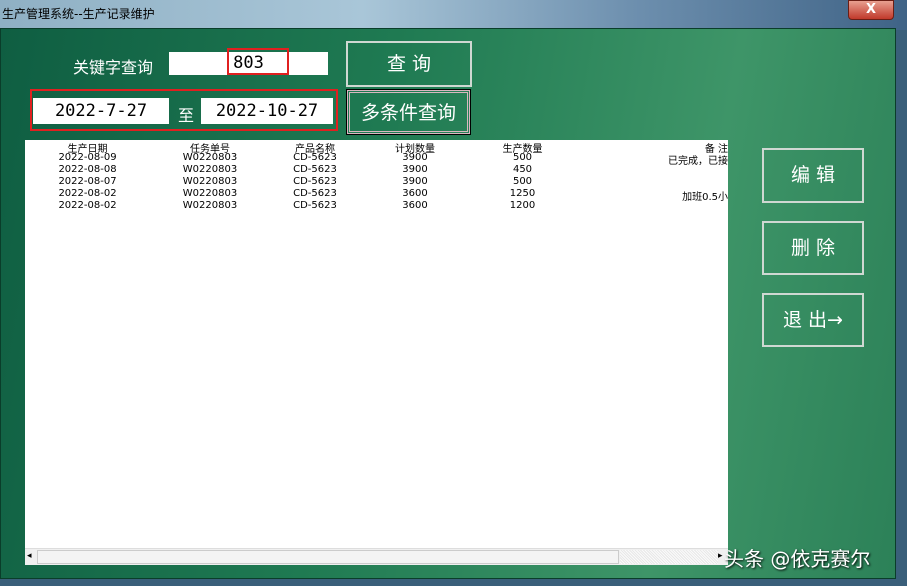 Image resolution: width=907 pixels, height=586 pixels. What do you see at coordinates (813, 175) in the screenshot?
I see `edit-button: 编 辑` at bounding box center [813, 175].